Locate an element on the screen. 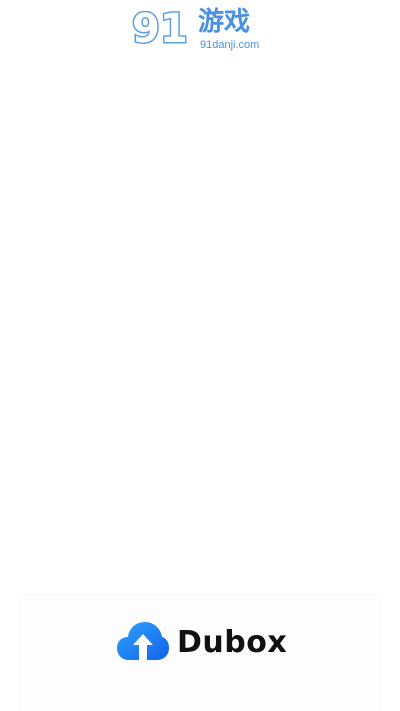  cloud-upload-icon is located at coordinates (143, 641).